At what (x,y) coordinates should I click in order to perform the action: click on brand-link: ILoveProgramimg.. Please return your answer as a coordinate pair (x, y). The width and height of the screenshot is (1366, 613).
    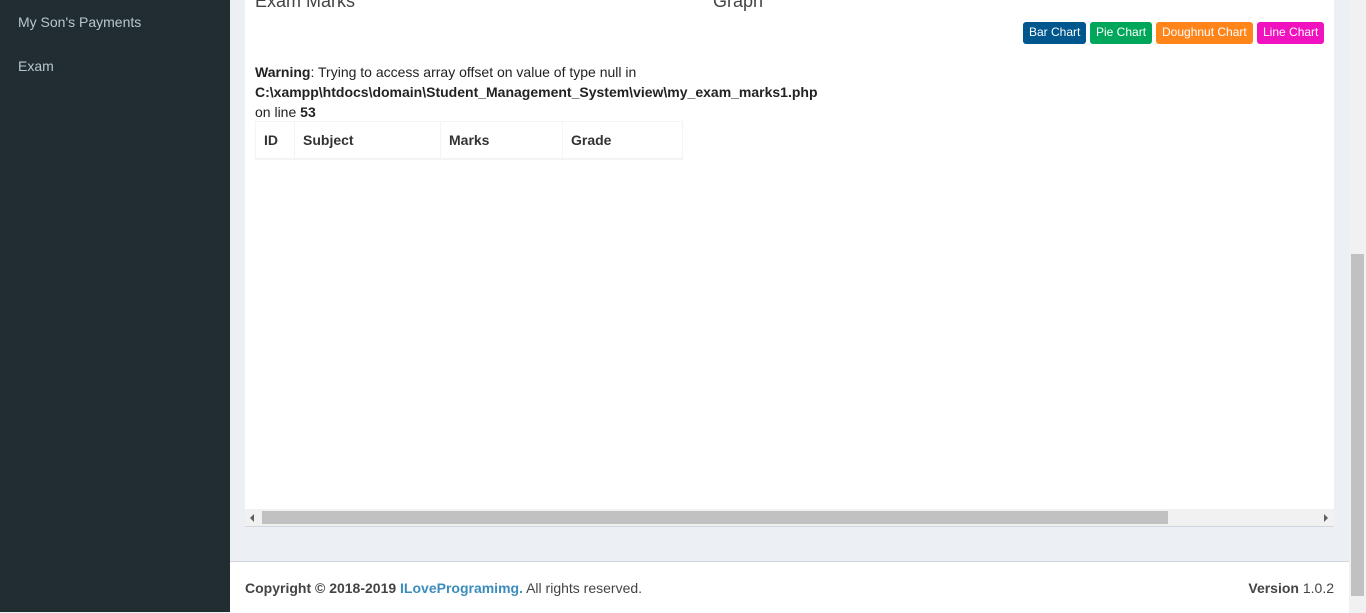
    Looking at the image, I should click on (461, 588).